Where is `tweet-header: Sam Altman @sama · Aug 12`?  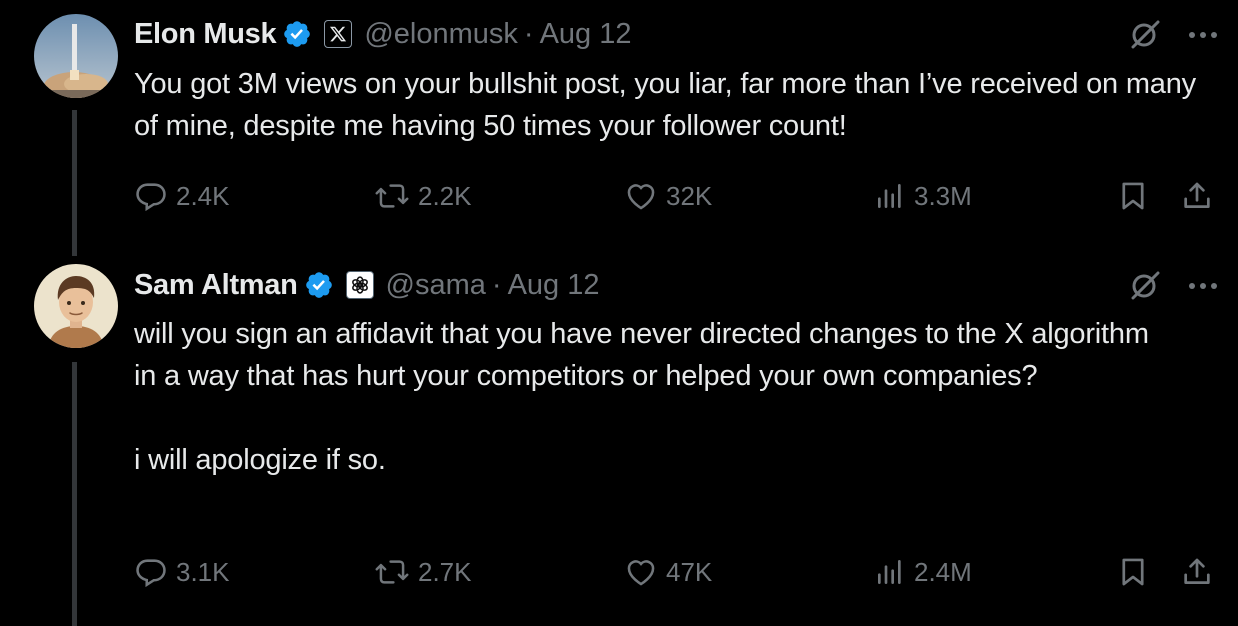
tweet-header: Sam Altman @sama · Aug 12 is located at coordinates (366, 285).